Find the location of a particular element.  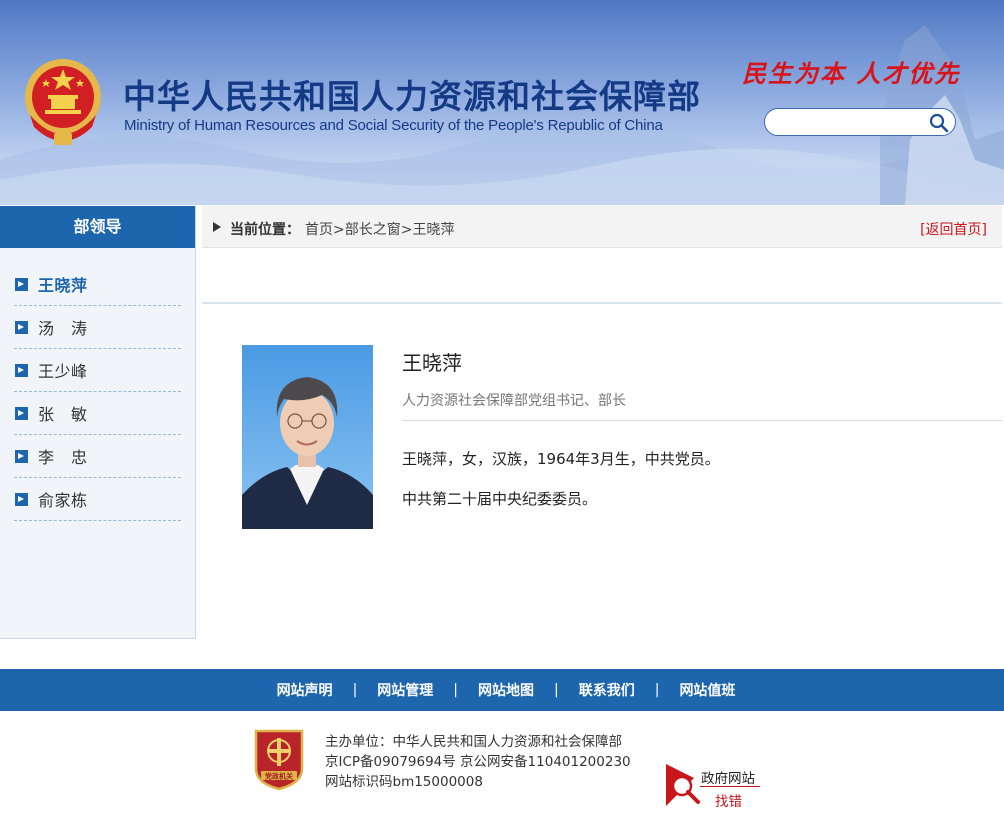

footer-link-sitemap: 网站地图 is located at coordinates (506, 690).